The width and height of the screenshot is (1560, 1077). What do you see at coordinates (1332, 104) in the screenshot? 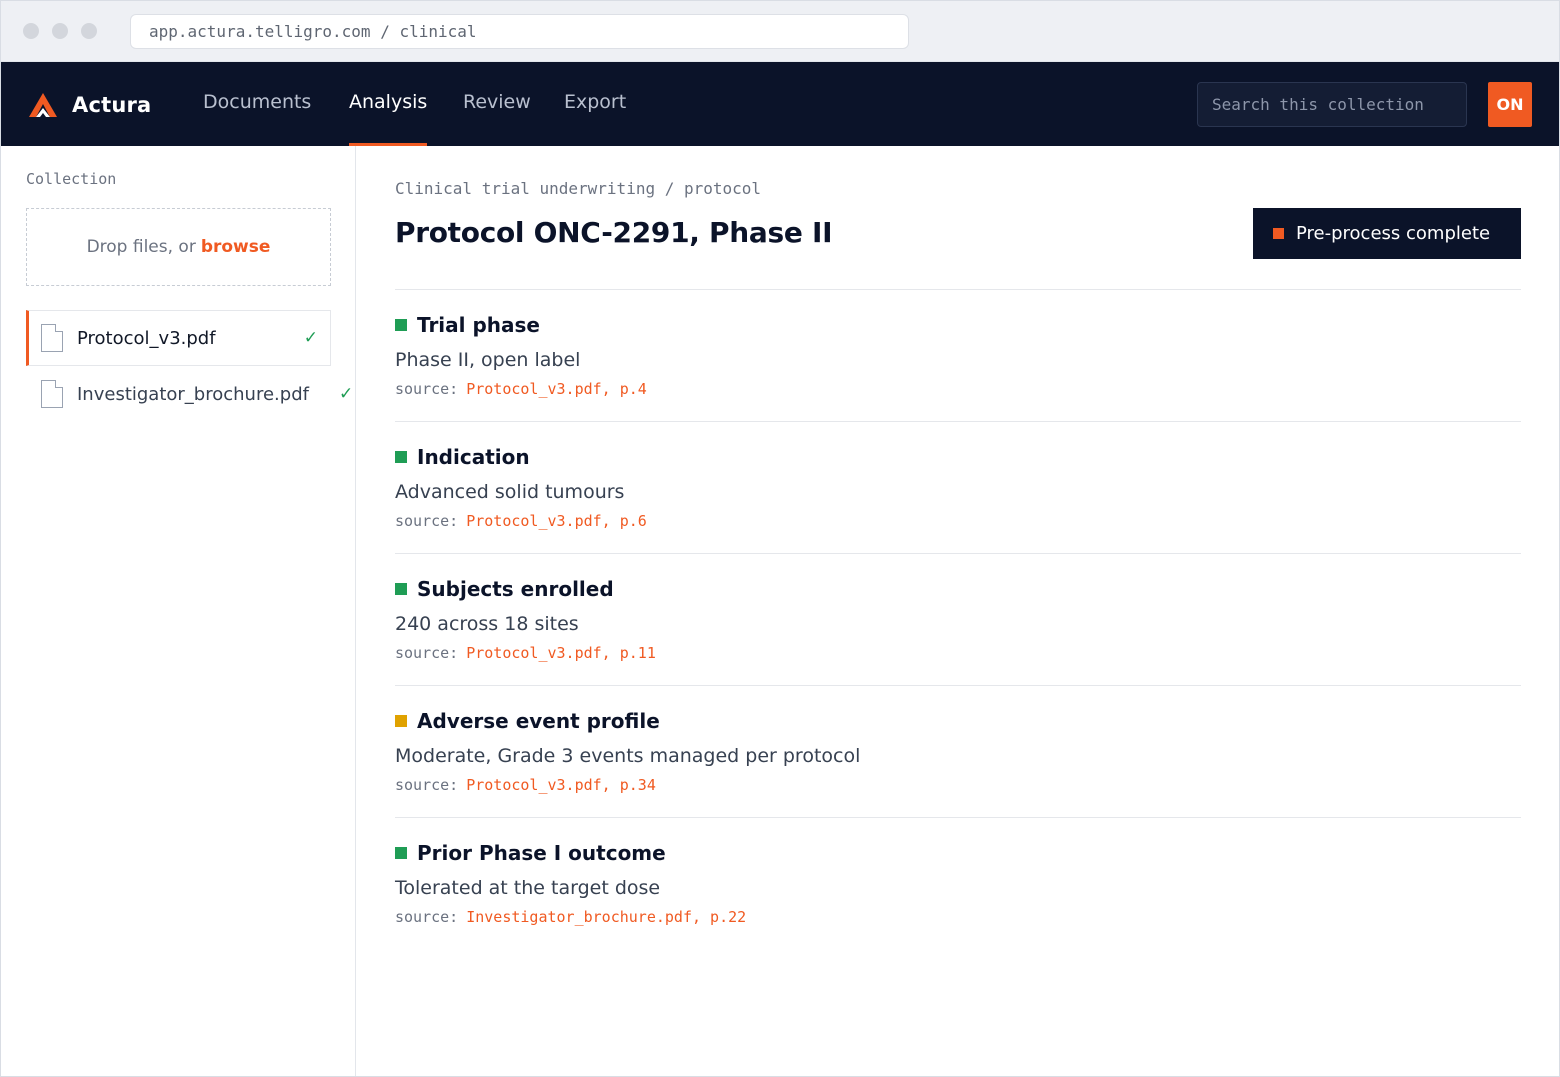
I see `collection-search-input` at bounding box center [1332, 104].